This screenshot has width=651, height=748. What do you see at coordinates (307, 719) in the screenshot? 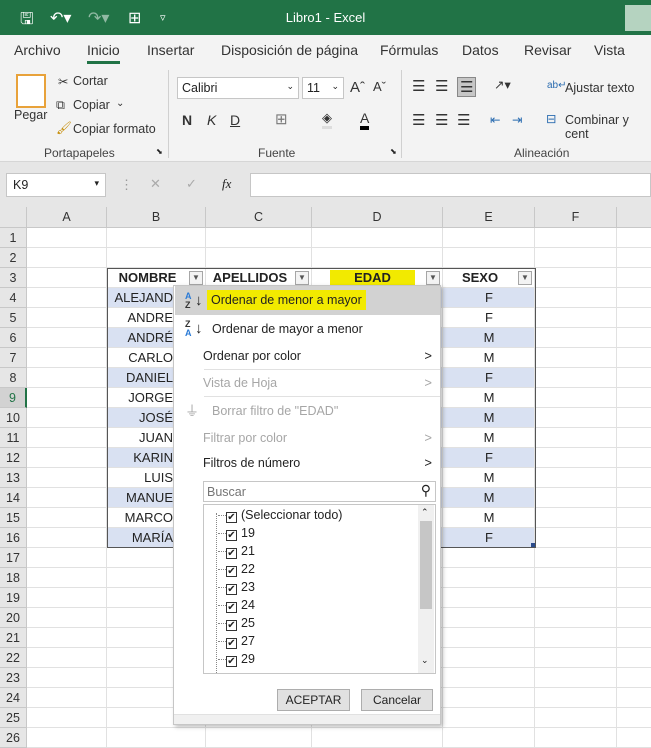
I see `menu-resize-bar` at bounding box center [307, 719].